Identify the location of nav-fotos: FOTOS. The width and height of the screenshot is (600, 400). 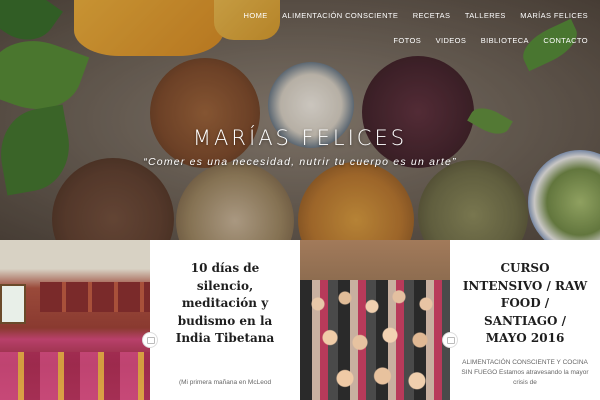
(407, 41).